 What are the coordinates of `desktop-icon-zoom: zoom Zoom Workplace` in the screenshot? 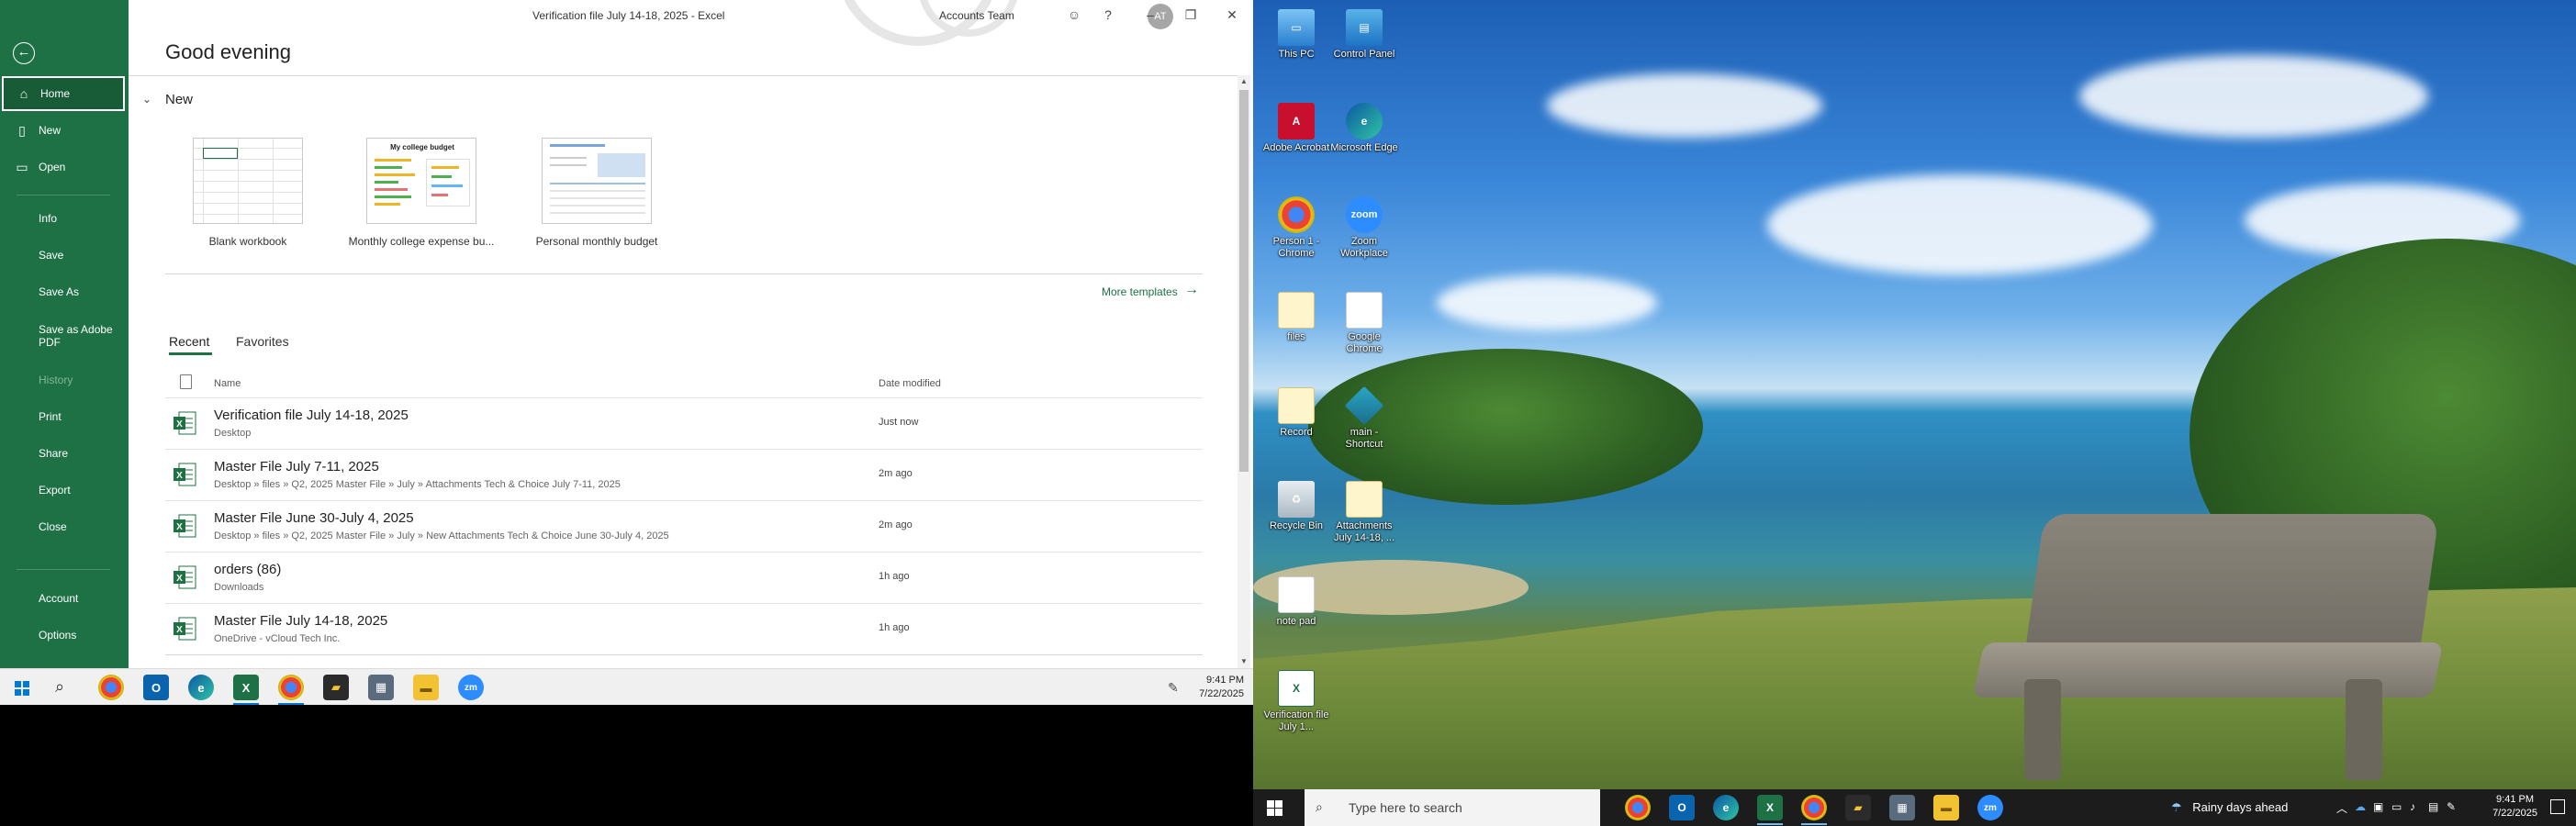 It's located at (1364, 228).